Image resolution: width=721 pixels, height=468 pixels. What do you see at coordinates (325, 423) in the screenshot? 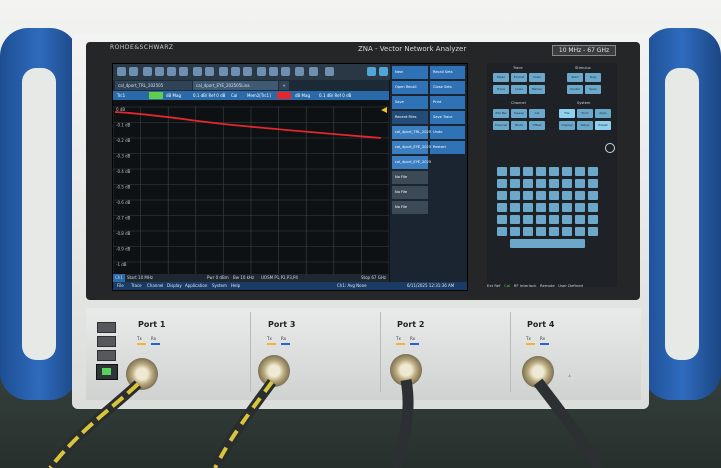
I see `test-cables` at bounding box center [325, 423].